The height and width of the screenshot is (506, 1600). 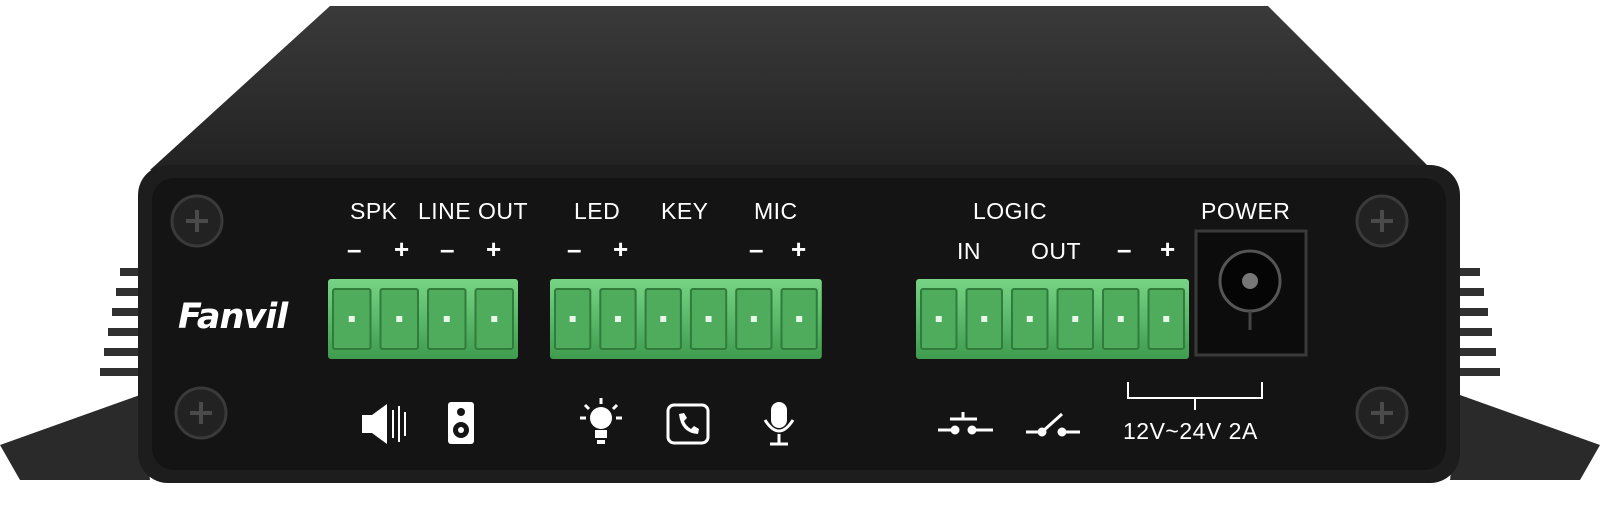 What do you see at coordinates (461, 423) in the screenshot?
I see `line-out-speaker-icon` at bounding box center [461, 423].